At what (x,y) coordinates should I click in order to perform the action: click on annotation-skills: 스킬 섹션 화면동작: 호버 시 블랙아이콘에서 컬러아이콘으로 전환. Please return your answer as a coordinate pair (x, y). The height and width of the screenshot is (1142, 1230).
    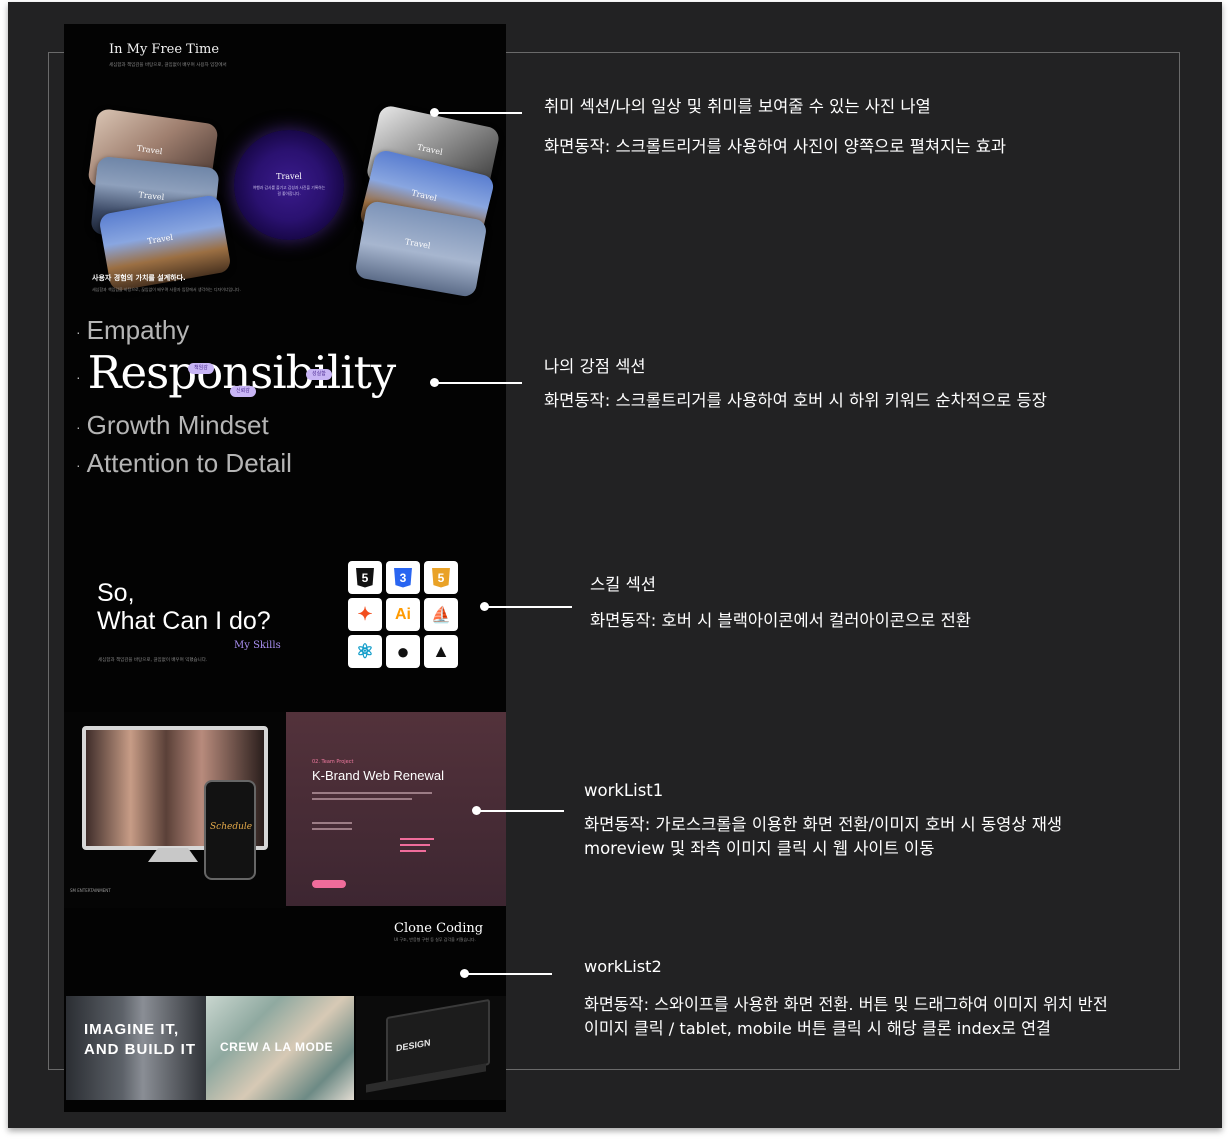
    Looking at the image, I should click on (780, 602).